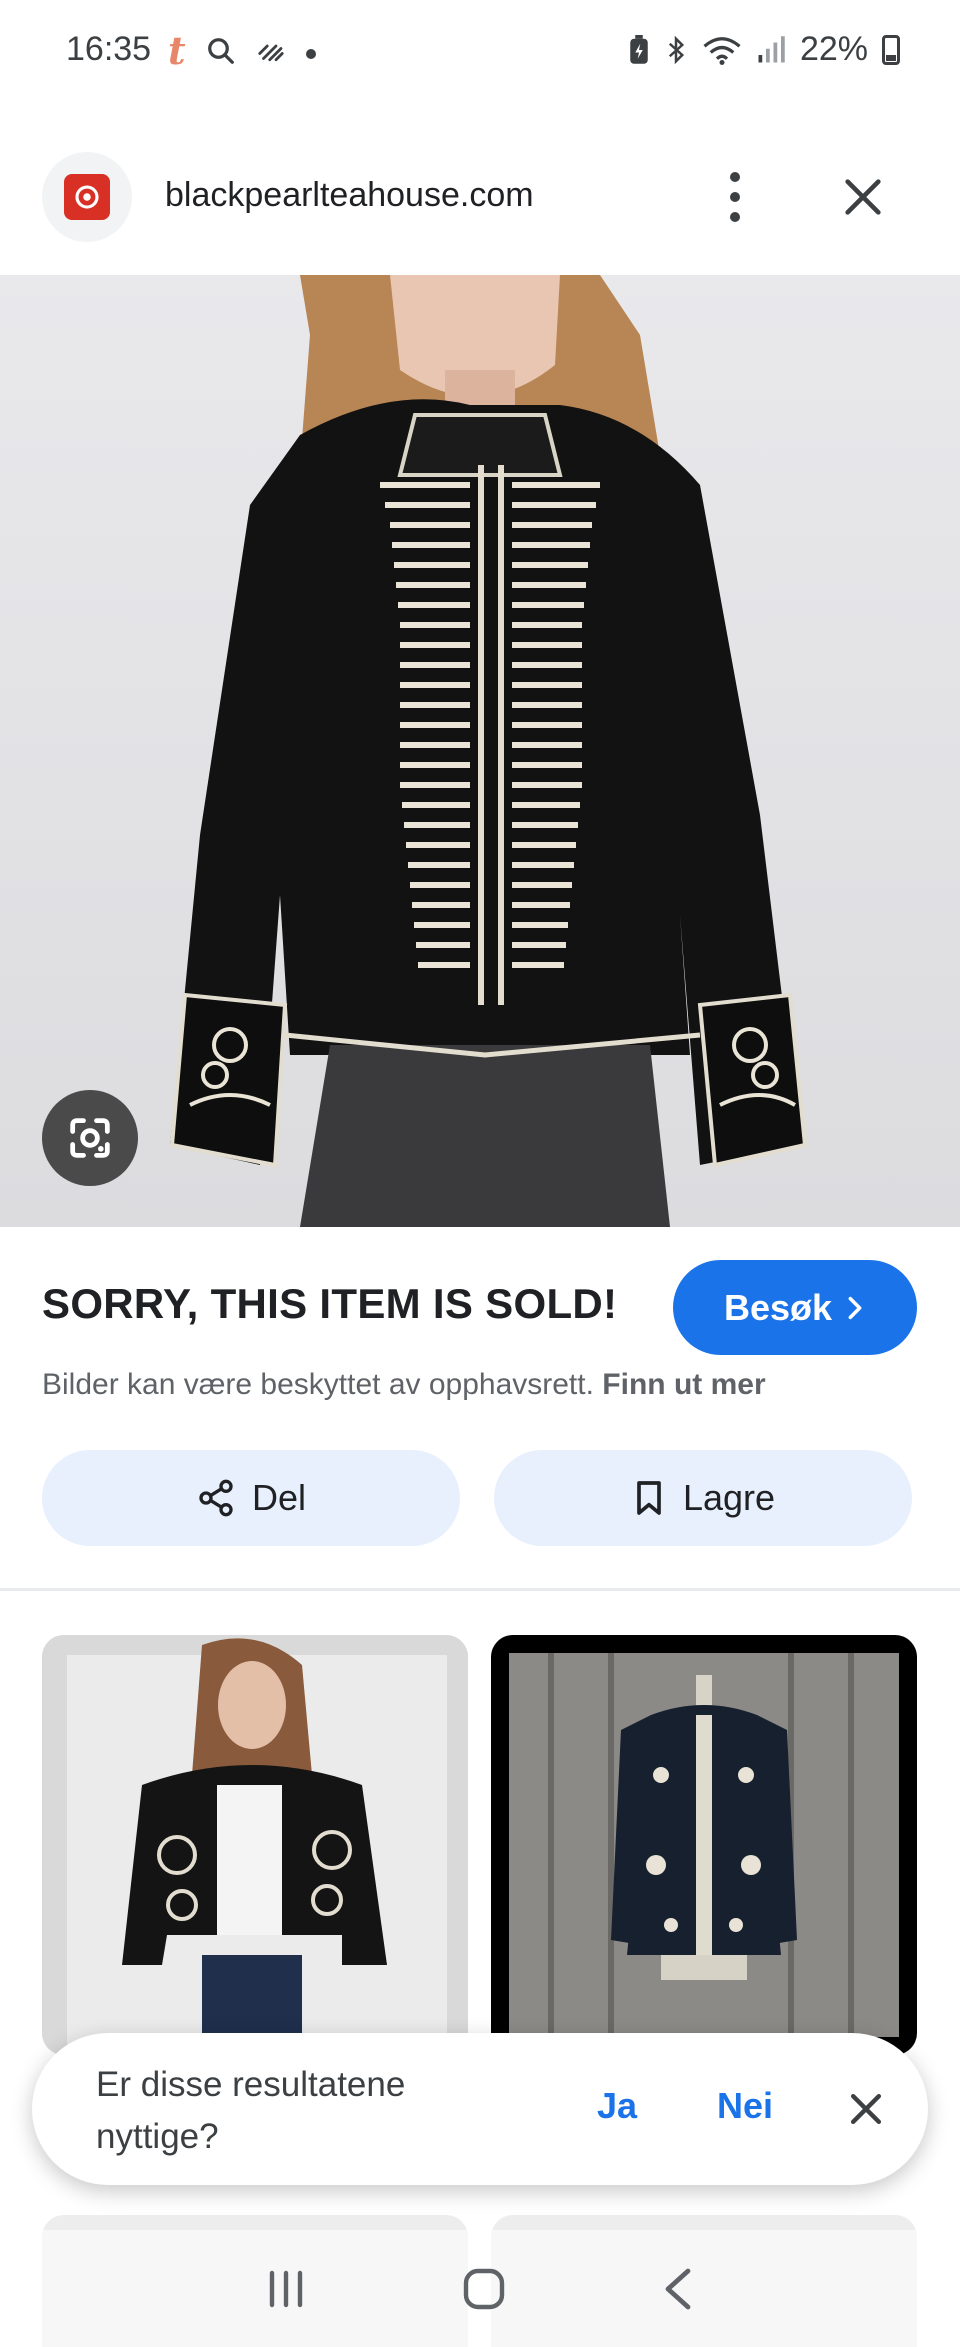 Image resolution: width=960 pixels, height=2347 pixels. I want to click on battery-icon, so click(891, 49).